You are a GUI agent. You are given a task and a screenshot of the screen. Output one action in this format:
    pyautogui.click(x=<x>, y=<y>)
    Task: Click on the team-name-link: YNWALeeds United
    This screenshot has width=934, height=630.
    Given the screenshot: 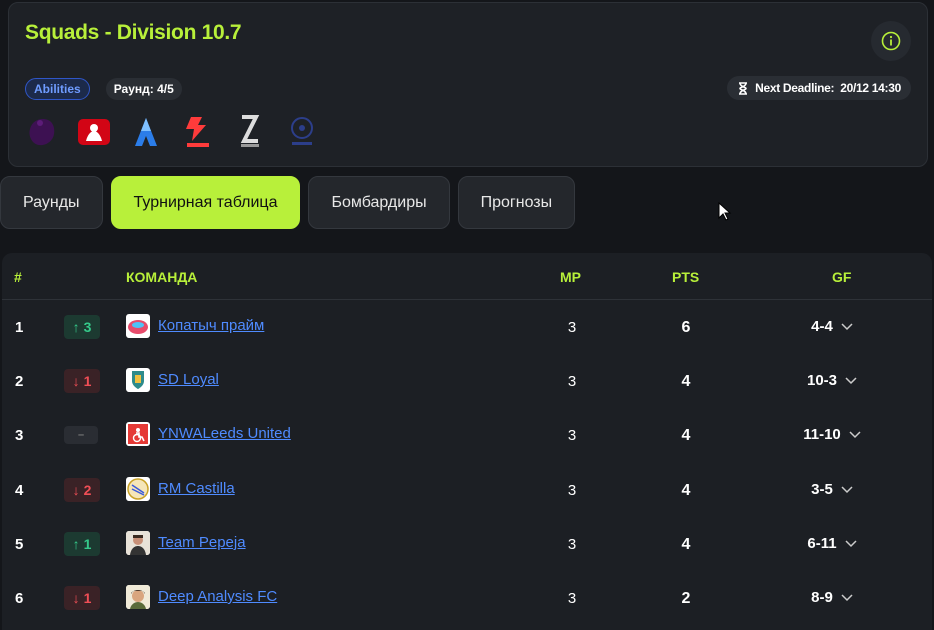 What is the action you would take?
    pyautogui.click(x=224, y=433)
    